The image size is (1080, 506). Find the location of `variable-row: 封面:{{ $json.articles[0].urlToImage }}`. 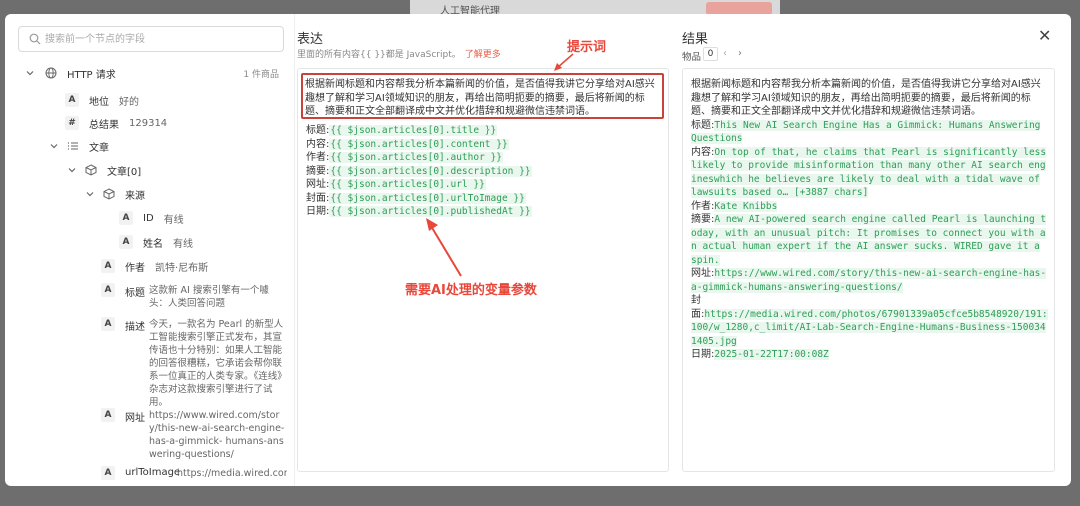

variable-row: 封面:{{ $json.articles[0].urlToImage }} is located at coordinates (416, 199).